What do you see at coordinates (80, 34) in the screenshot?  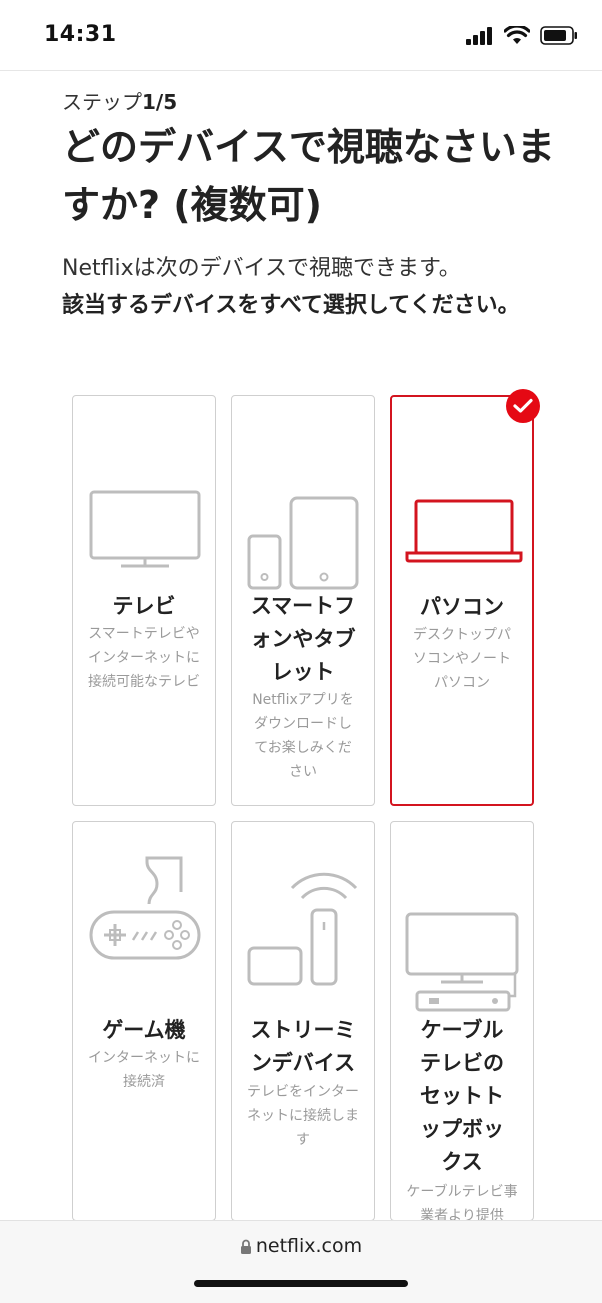 I see `status-time: 14:31` at bounding box center [80, 34].